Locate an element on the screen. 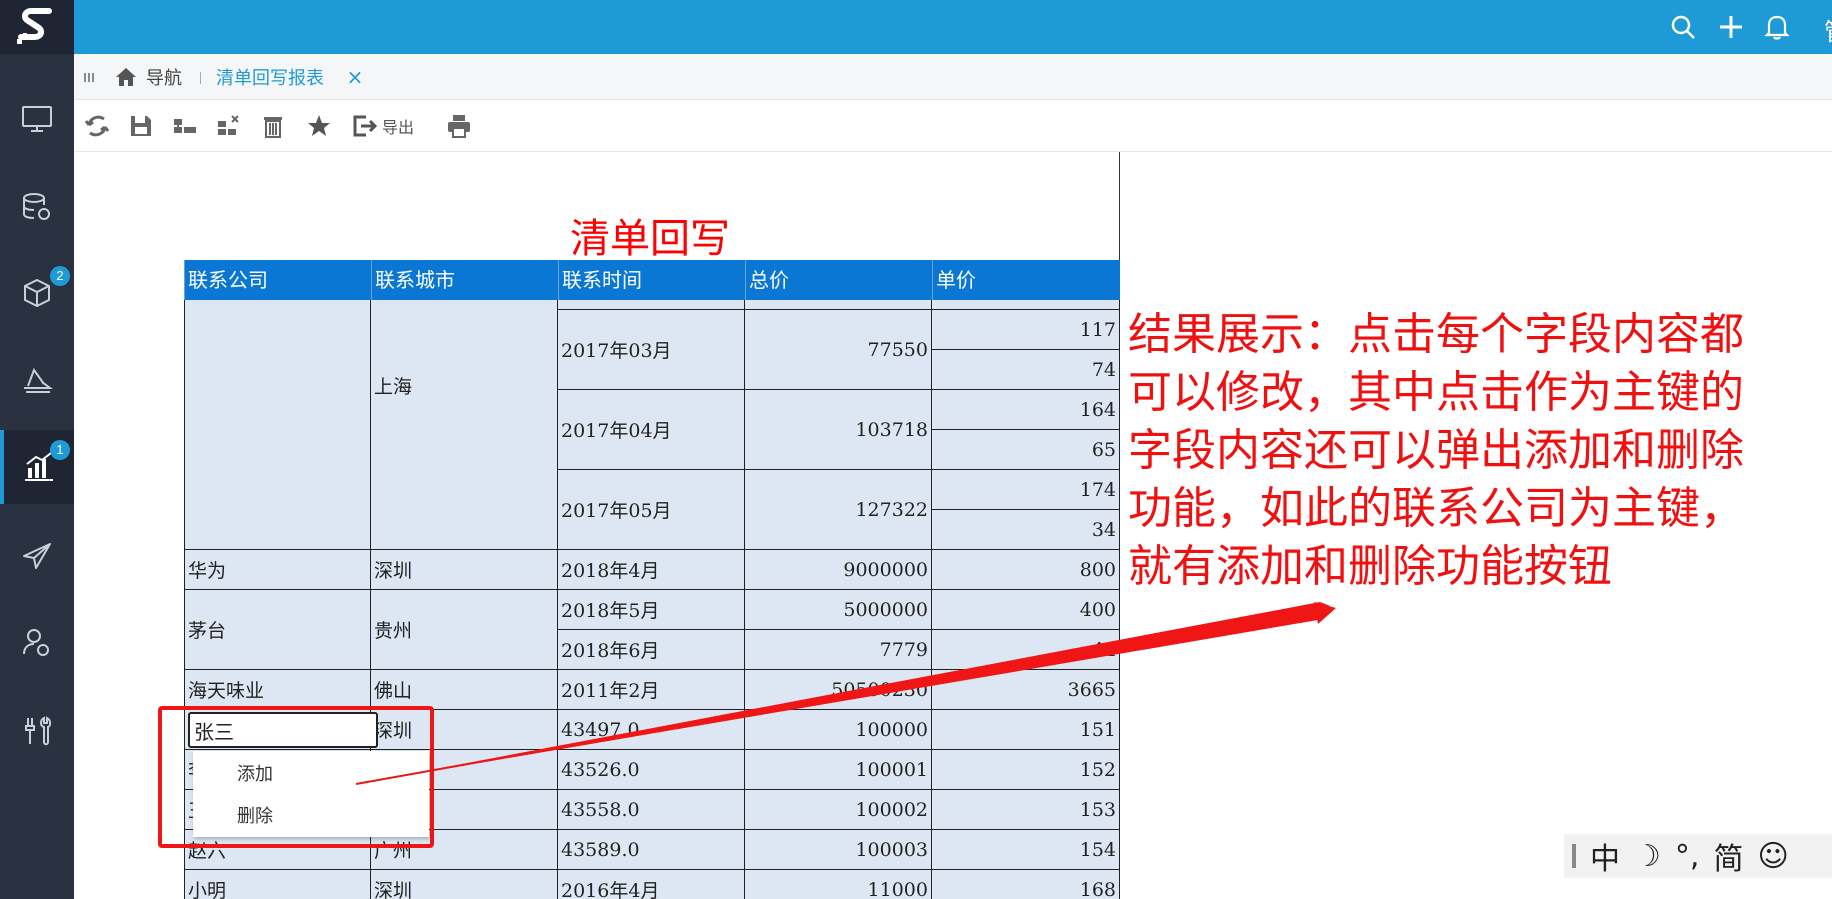  cell-time: 2018年4月 is located at coordinates (651, 570).